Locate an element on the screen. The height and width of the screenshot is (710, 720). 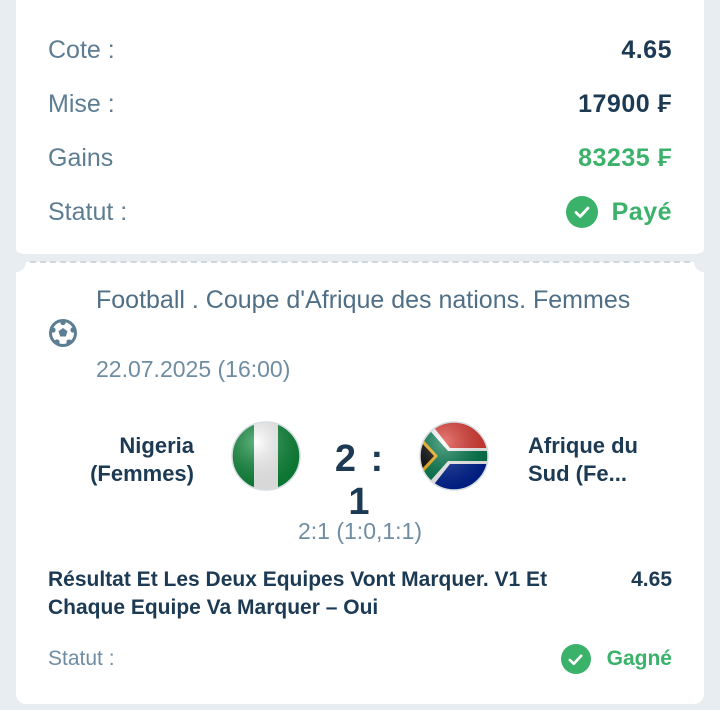
home-team-name: Nigeria (Femmes) is located at coordinates (142, 459).